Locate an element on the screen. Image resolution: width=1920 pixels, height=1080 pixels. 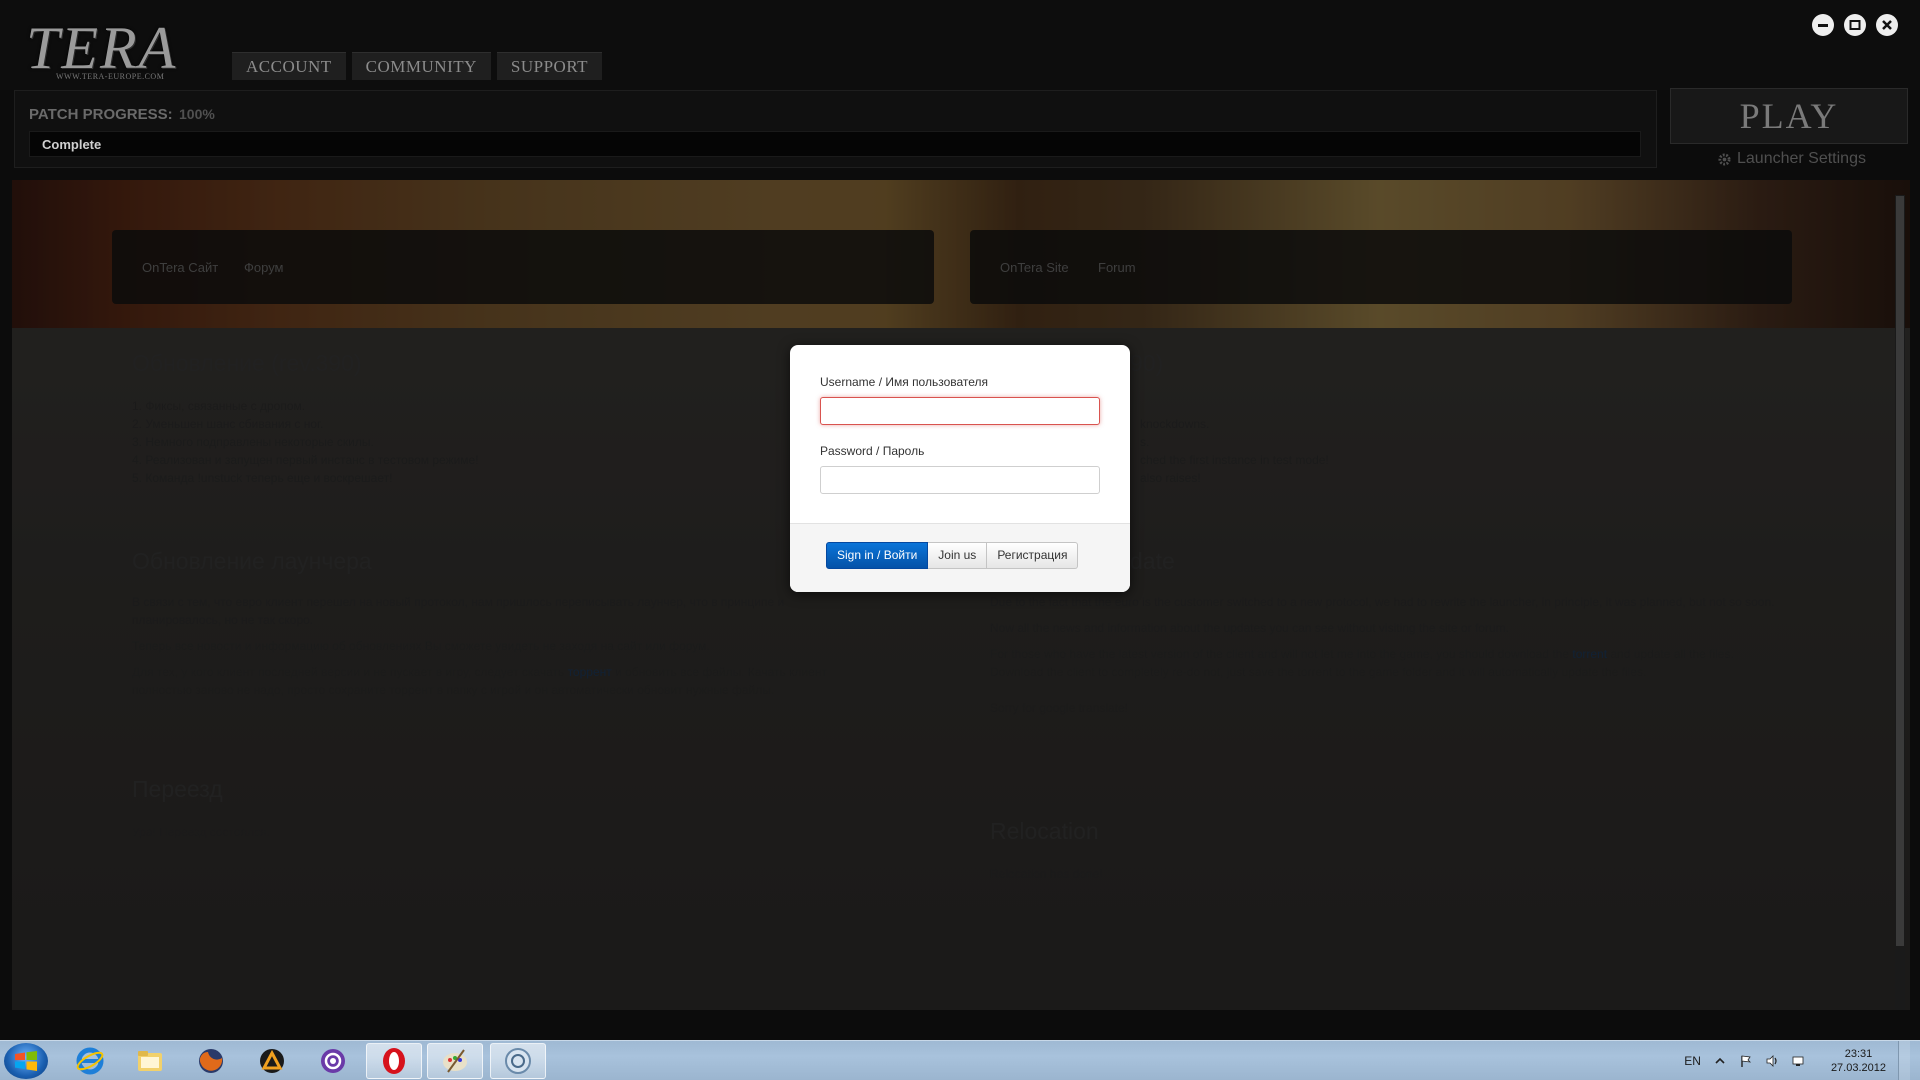
clock-date: 27.03.2012 is located at coordinates (1858, 1068).